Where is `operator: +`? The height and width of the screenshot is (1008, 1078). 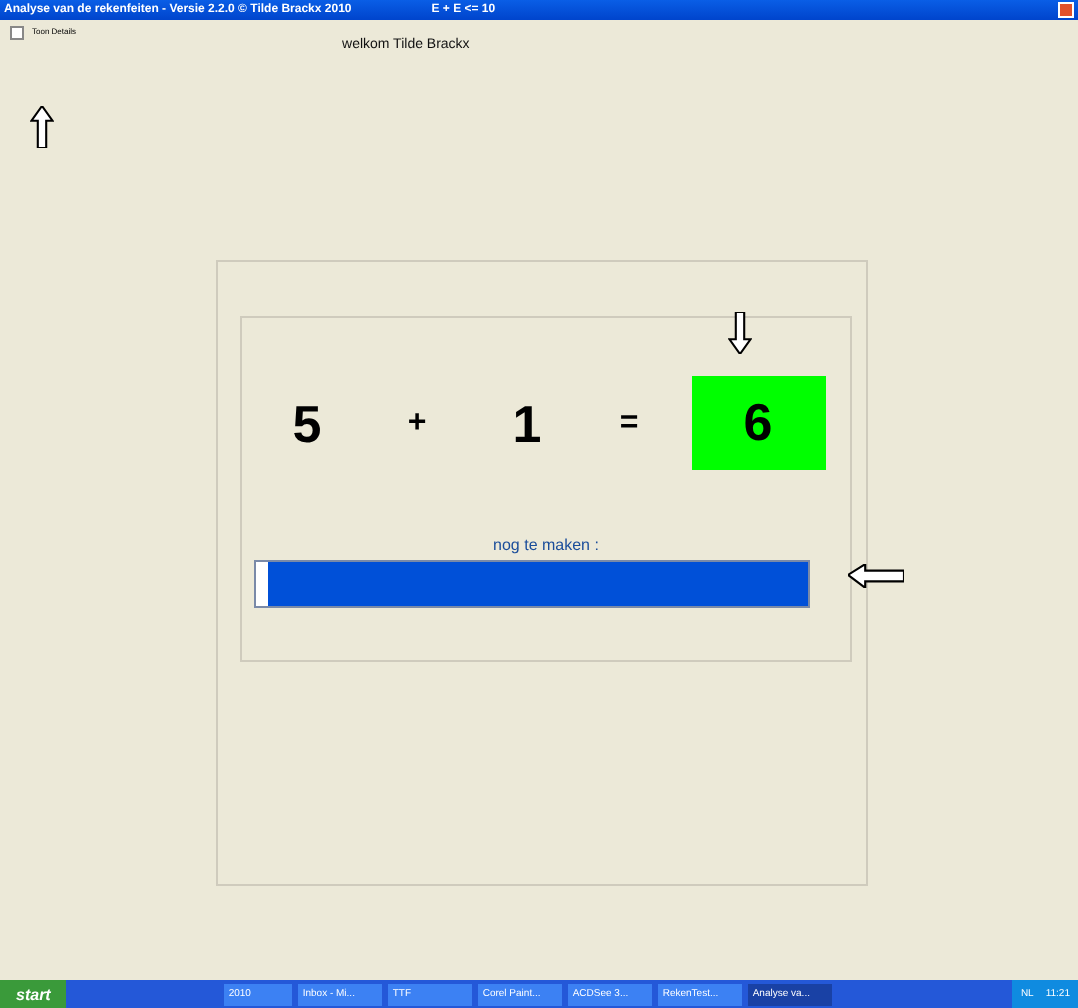 operator: + is located at coordinates (417, 423).